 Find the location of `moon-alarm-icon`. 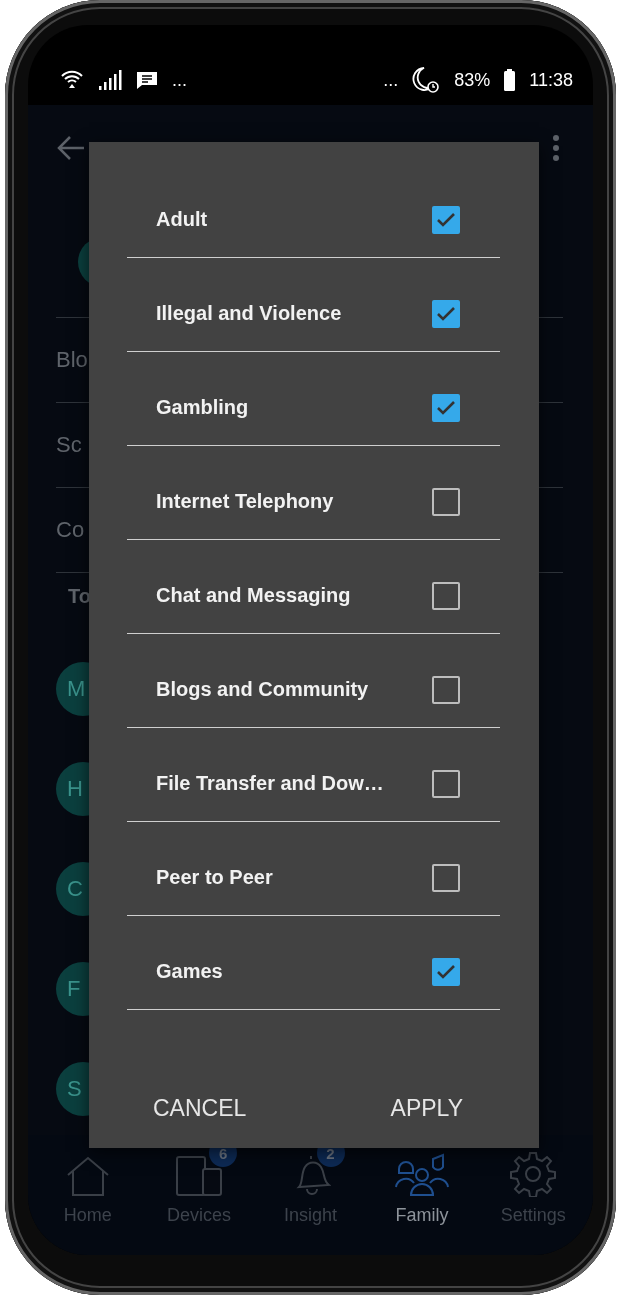

moon-alarm-icon is located at coordinates (426, 80).